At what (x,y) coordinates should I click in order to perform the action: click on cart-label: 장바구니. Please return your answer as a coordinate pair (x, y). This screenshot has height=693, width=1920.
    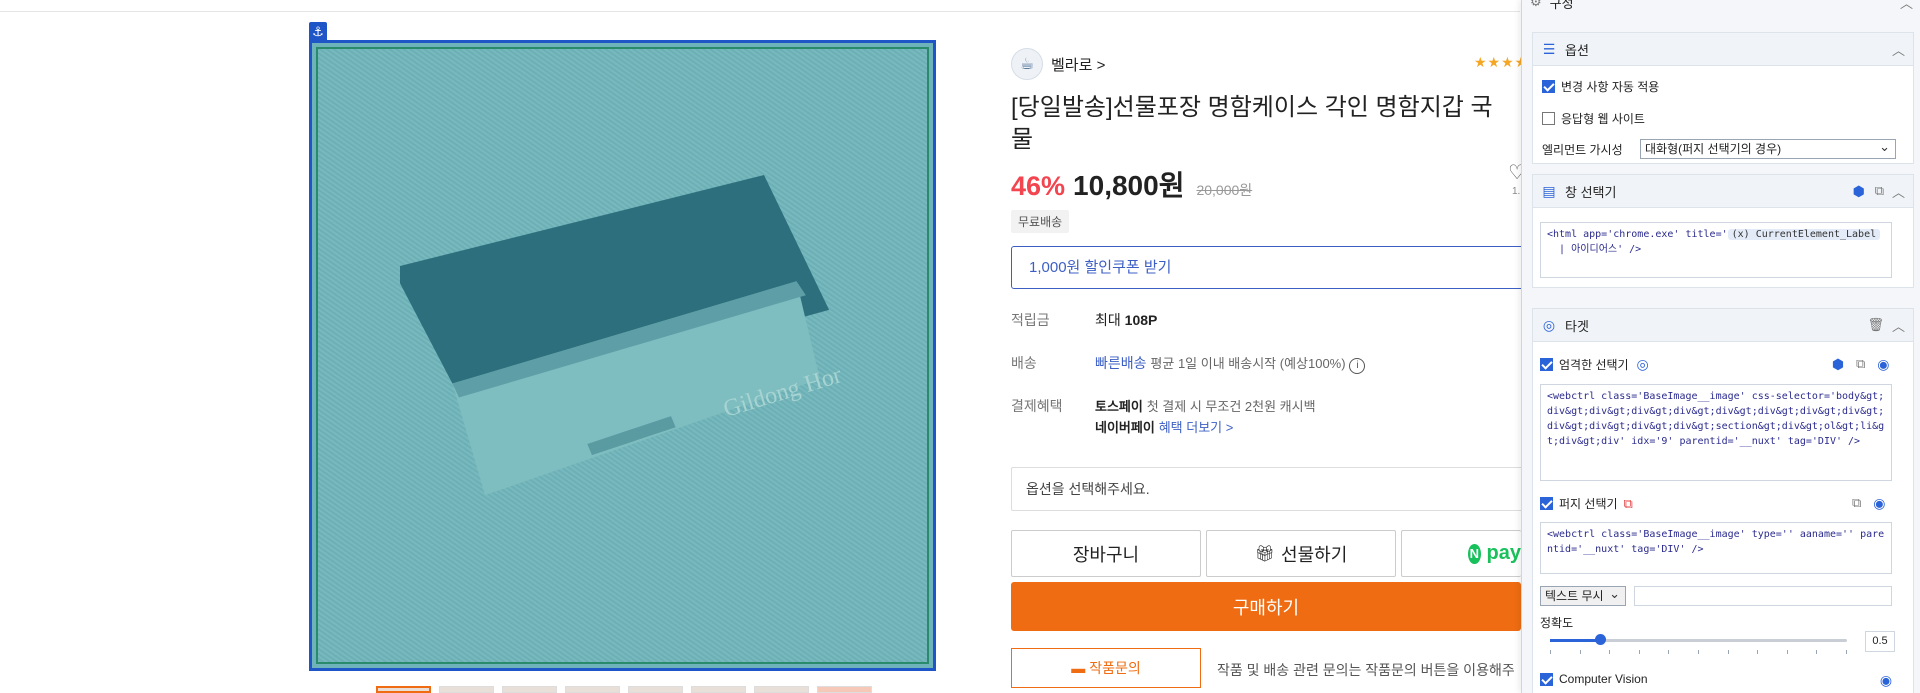
    Looking at the image, I should click on (1106, 554).